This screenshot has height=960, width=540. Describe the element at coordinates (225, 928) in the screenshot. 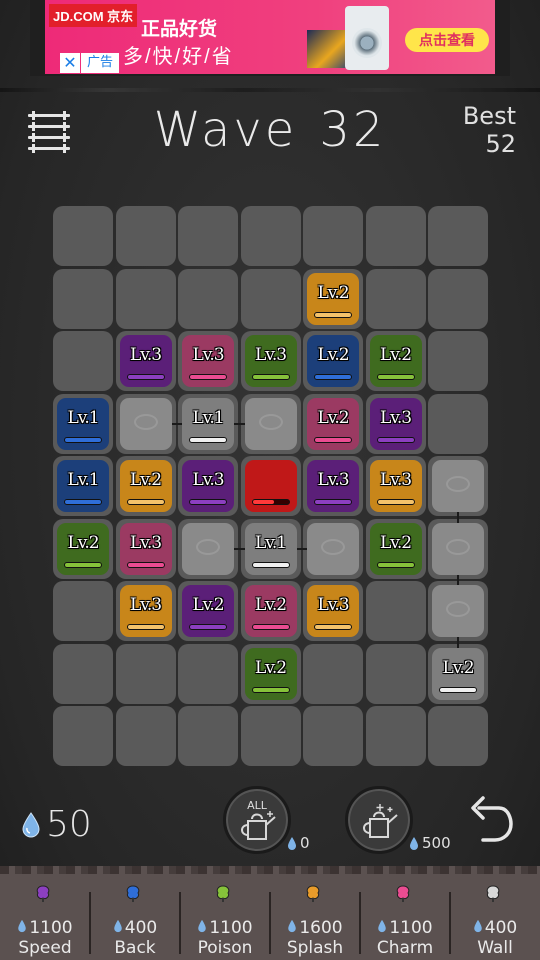

I see `shop-item-cost: 1100` at that location.